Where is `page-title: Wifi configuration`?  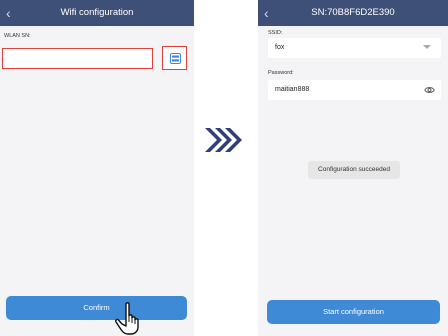
page-title: Wifi configuration is located at coordinates (97, 12).